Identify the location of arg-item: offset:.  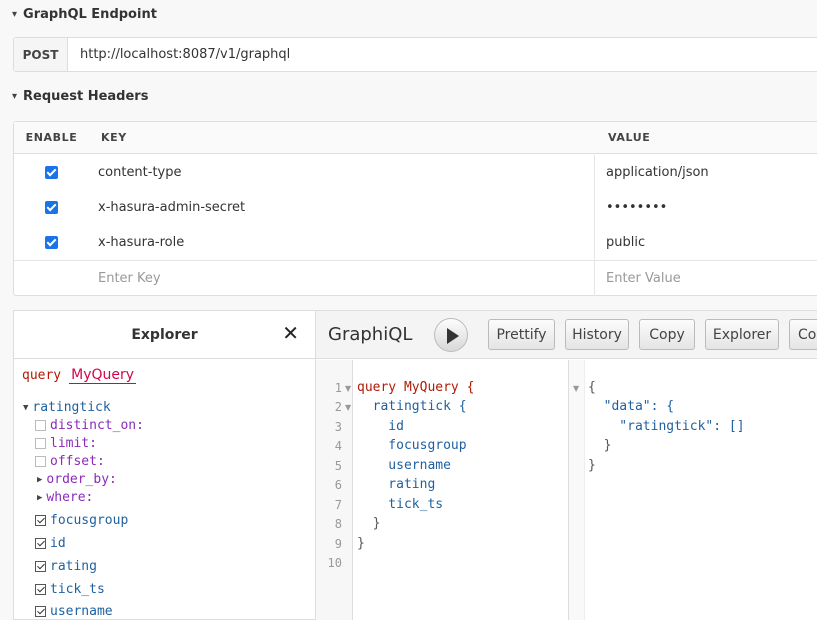
(70, 461).